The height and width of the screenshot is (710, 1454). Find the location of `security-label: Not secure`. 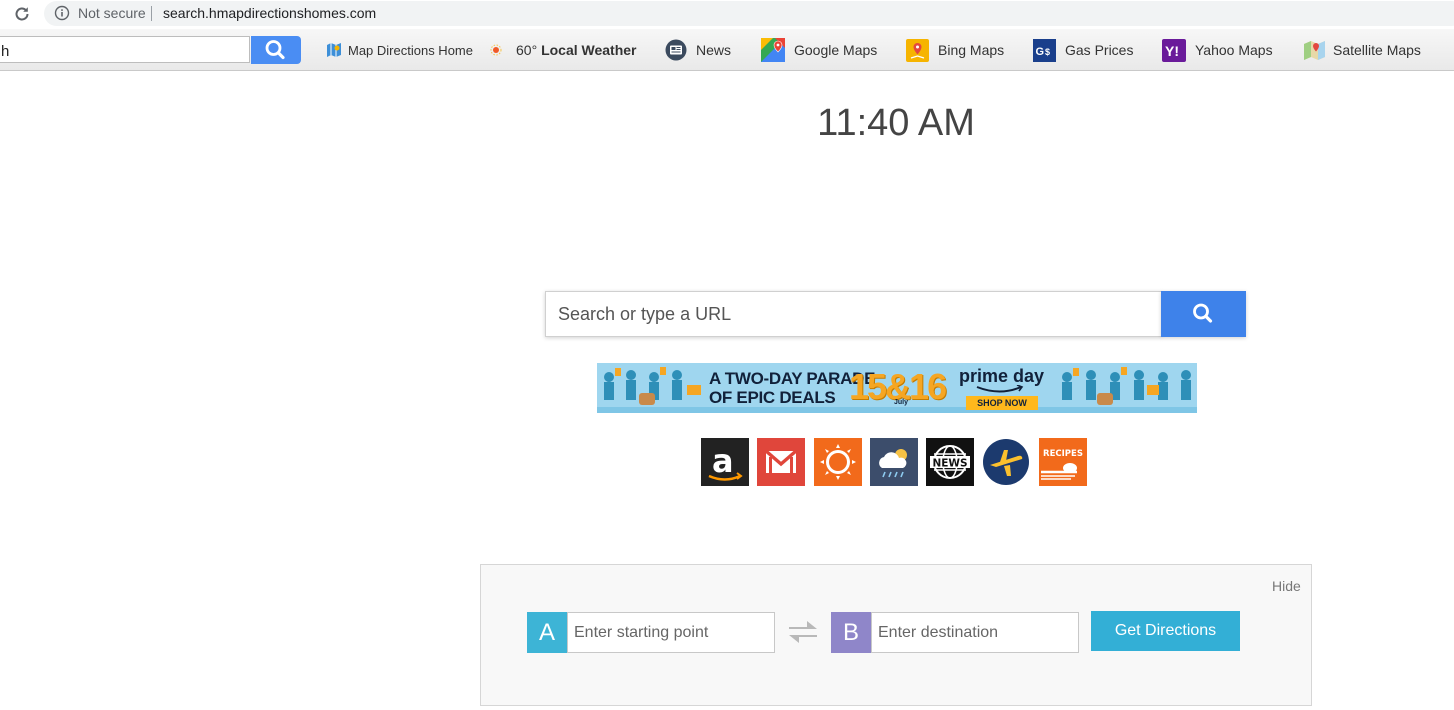

security-label: Not secure is located at coordinates (112, 13).